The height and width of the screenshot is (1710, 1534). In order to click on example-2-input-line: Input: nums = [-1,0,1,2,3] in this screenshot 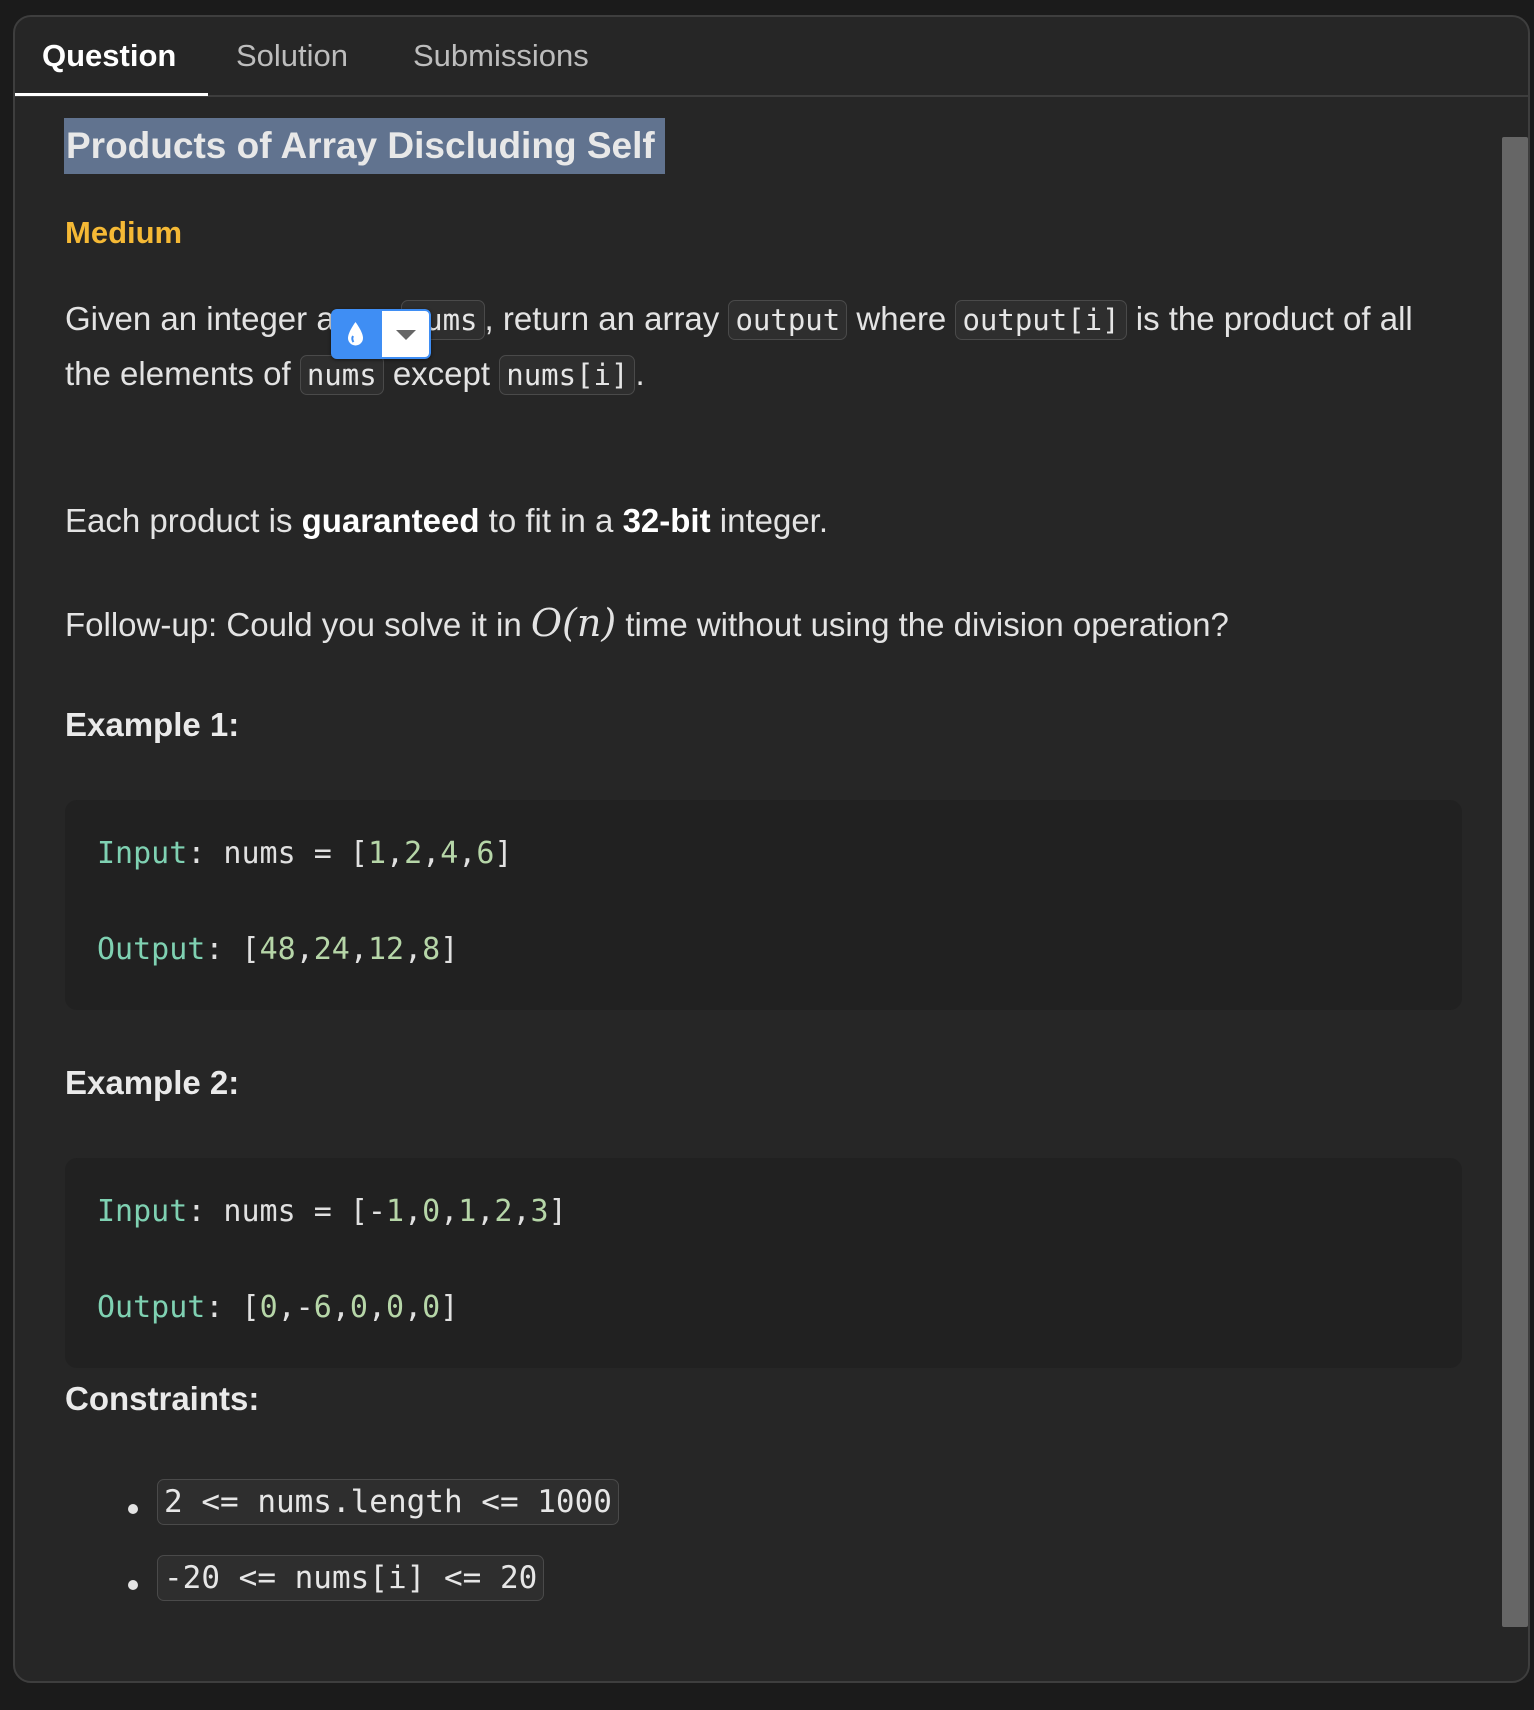, I will do `click(332, 1211)`.